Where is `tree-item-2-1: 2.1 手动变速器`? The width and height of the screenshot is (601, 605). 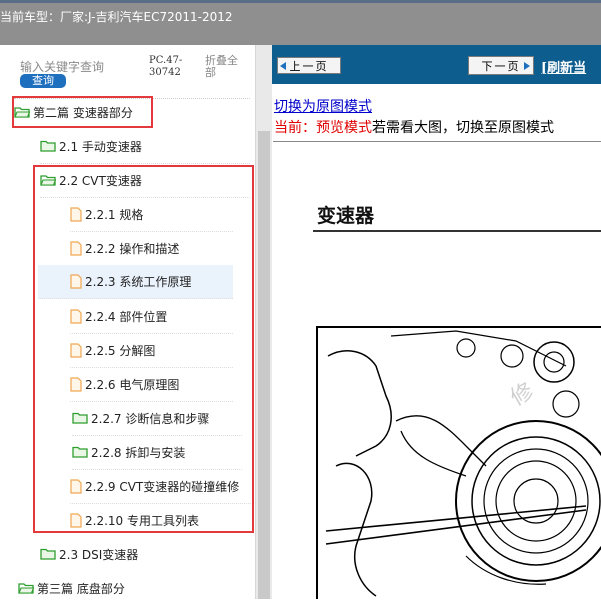
tree-item-2-1: 2.1 手动变速器 is located at coordinates (145, 146).